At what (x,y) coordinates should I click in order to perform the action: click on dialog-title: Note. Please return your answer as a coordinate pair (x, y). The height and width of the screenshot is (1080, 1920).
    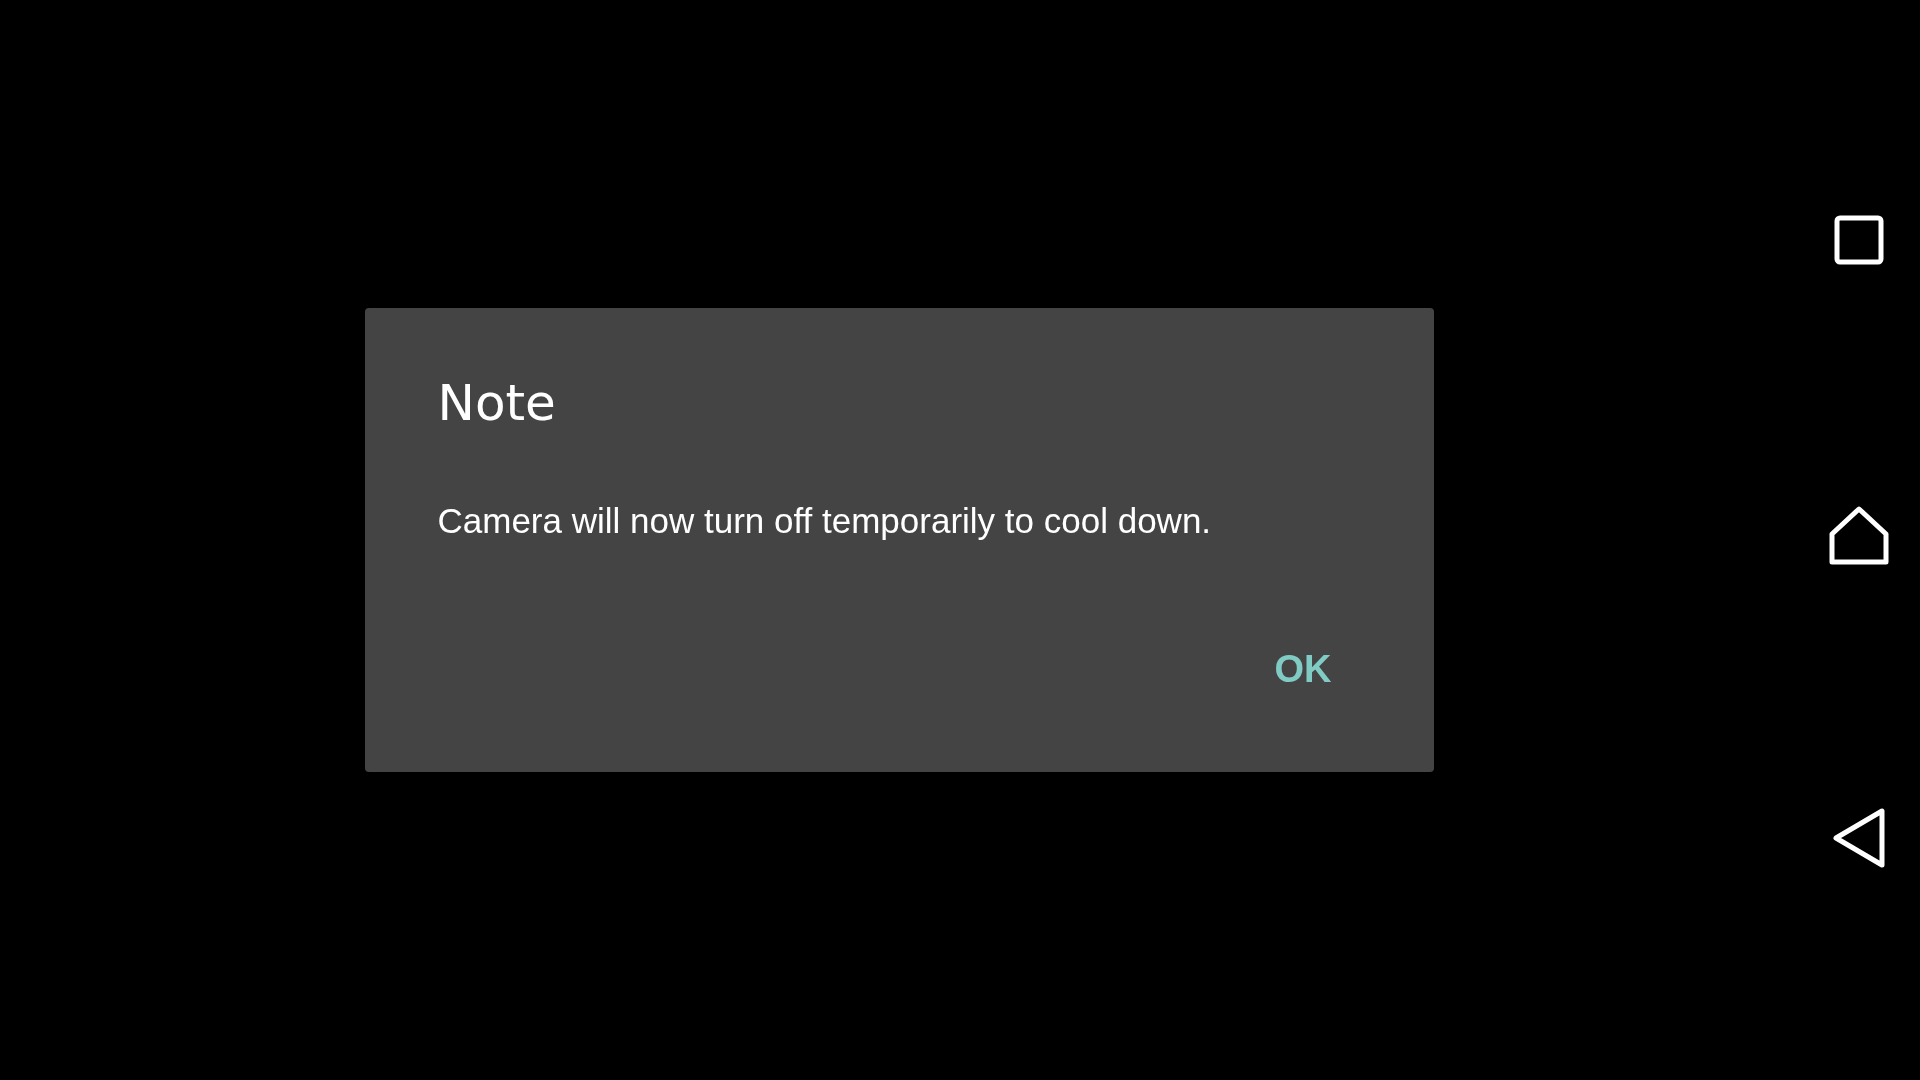
    Looking at the image, I should click on (497, 403).